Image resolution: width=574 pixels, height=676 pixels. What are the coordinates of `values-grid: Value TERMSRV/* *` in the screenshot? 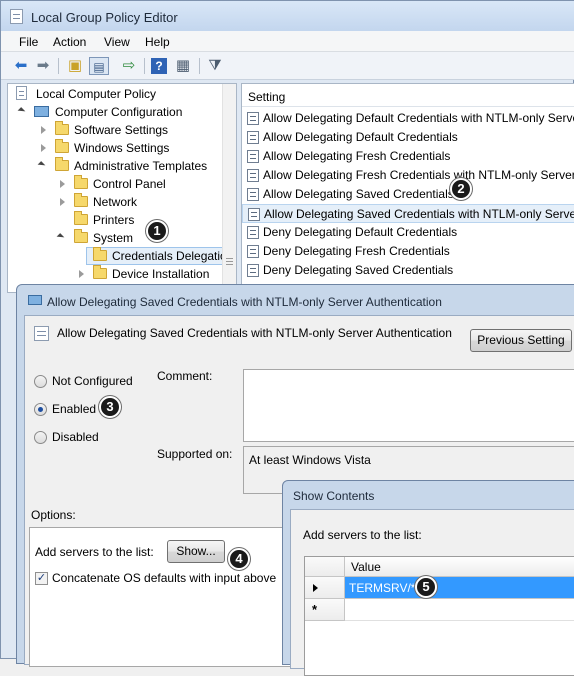 It's located at (439, 616).